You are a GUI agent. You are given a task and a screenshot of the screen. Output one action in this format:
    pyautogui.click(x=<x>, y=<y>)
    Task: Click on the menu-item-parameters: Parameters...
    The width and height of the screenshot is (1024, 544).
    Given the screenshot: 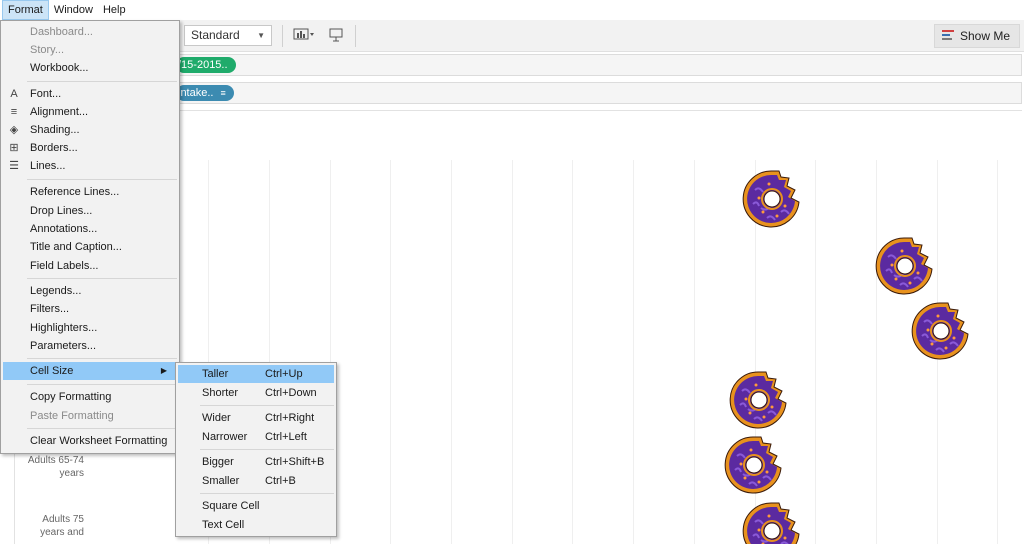 What is the action you would take?
    pyautogui.click(x=90, y=346)
    